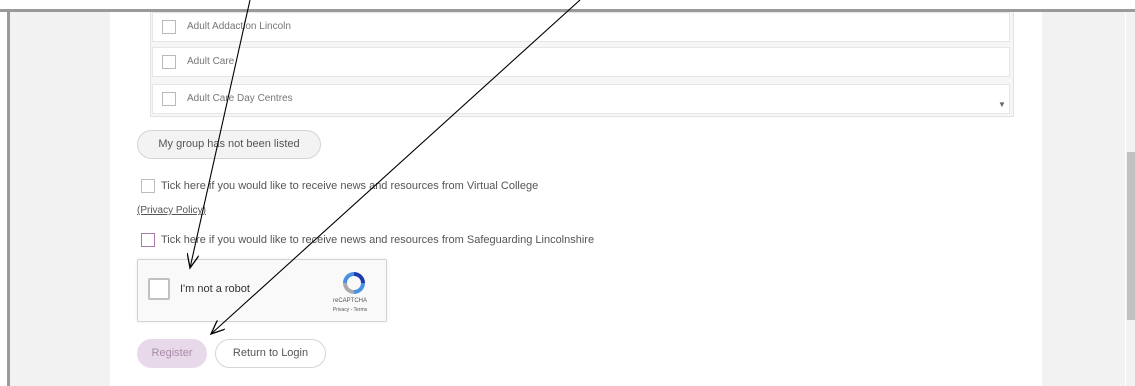 The width and height of the screenshot is (1135, 386). What do you see at coordinates (148, 186) in the screenshot?
I see `virtual-college-checkbox` at bounding box center [148, 186].